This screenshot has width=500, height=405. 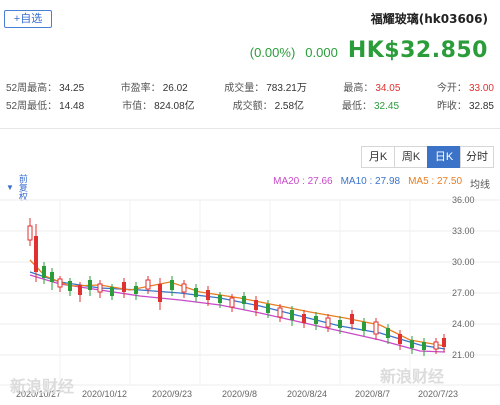 What do you see at coordinates (463, 231) in the screenshot?
I see `y-tick: 33.00` at bounding box center [463, 231].